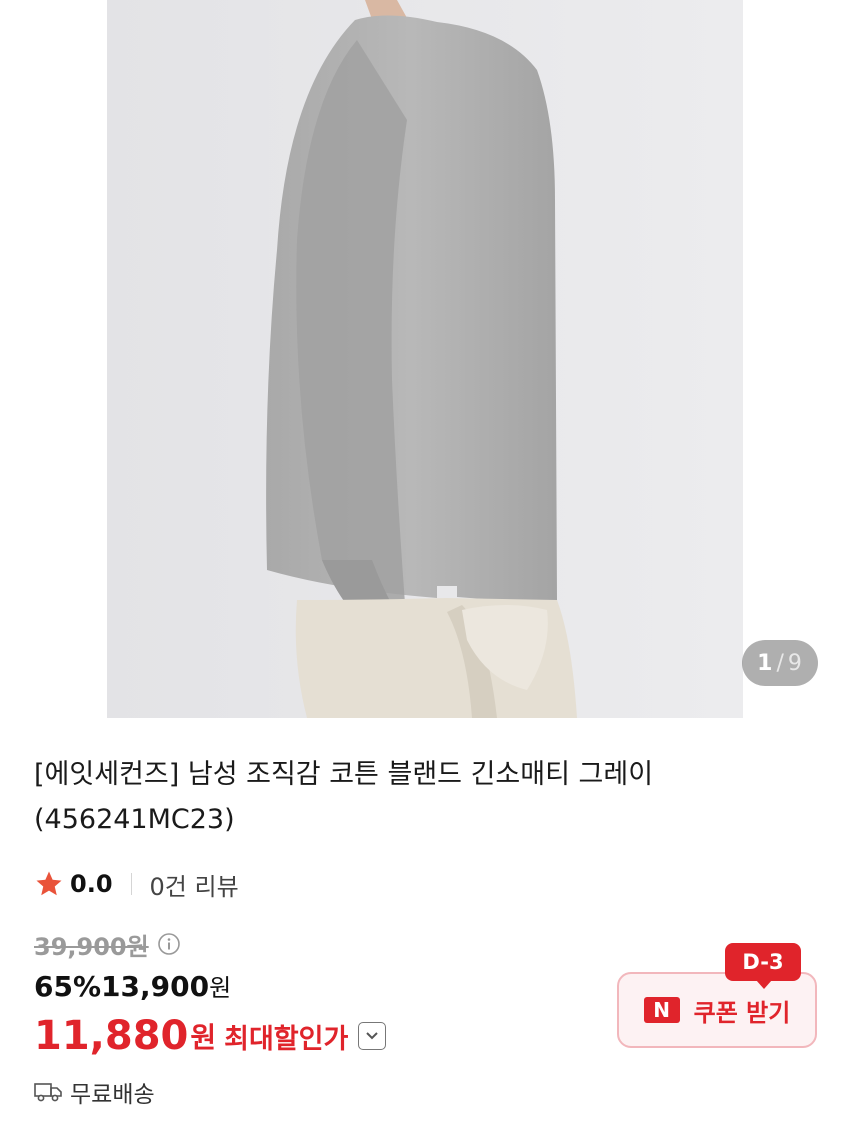 The image size is (850, 1139). What do you see at coordinates (169, 944) in the screenshot?
I see `info-icon` at bounding box center [169, 944].